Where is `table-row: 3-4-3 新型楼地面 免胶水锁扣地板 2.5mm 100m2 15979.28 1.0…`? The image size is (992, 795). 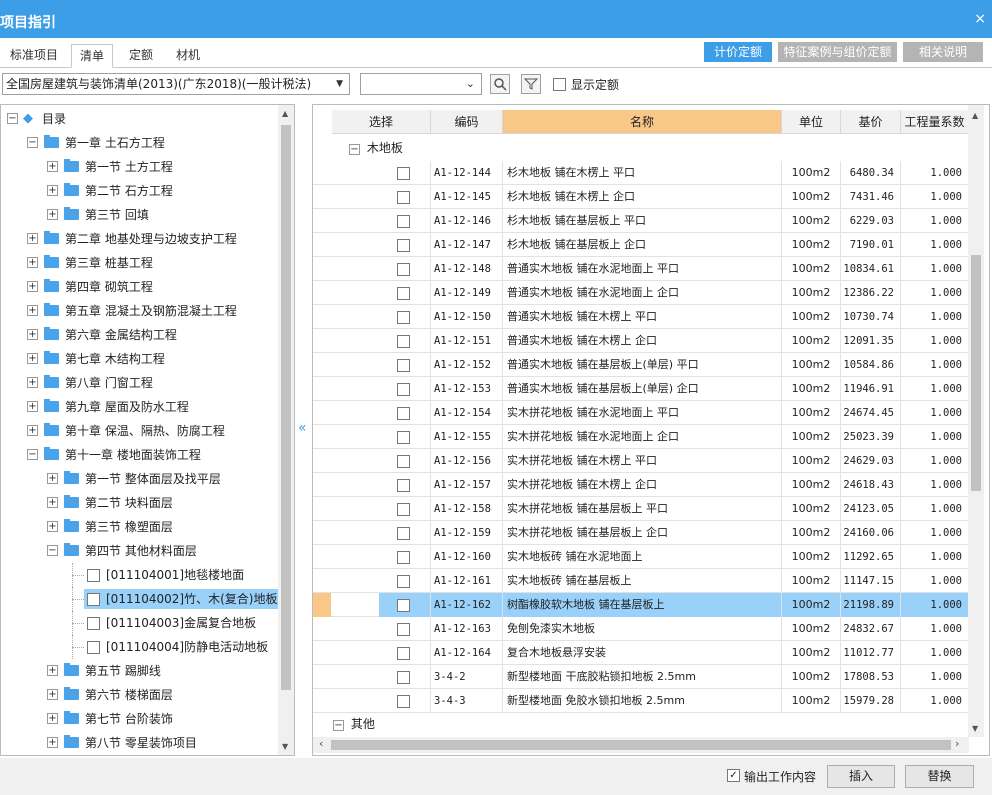 table-row: 3-4-3 新型楼地面 免胶水锁扣地板 2.5mm 100m2 15979.28 1.0… is located at coordinates (641, 701).